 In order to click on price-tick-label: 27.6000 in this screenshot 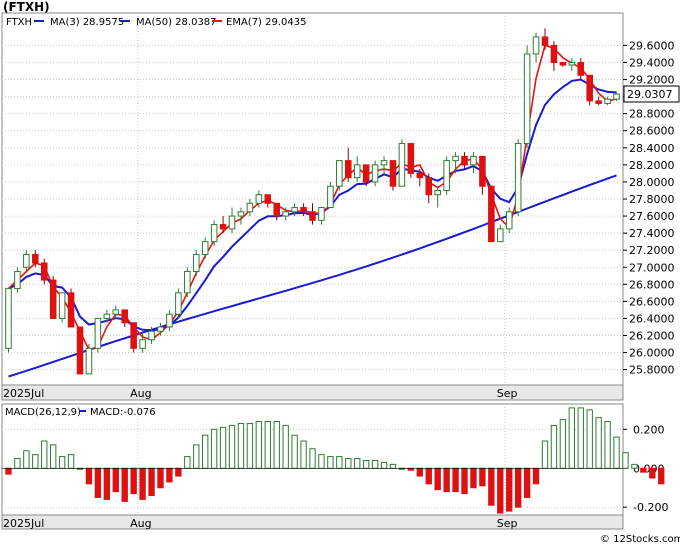, I will do `click(652, 216)`.